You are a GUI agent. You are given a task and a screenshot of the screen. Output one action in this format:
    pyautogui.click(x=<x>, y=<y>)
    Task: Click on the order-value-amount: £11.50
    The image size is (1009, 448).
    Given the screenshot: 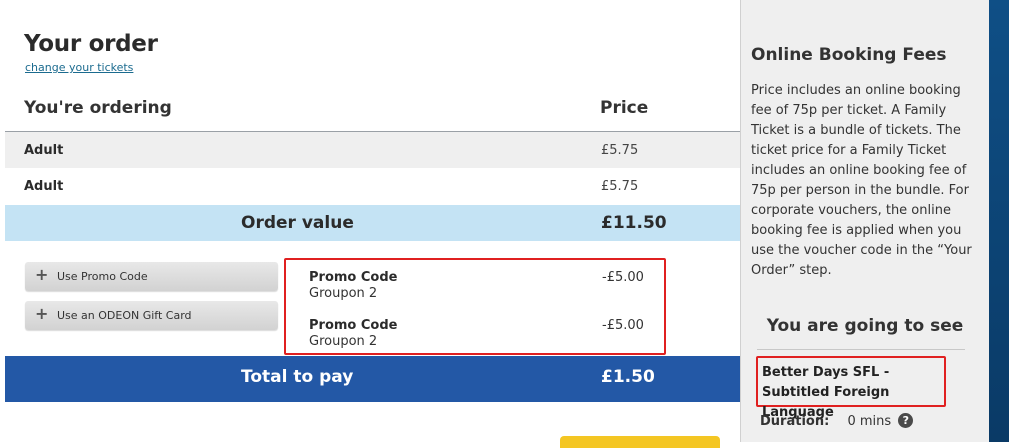 What is the action you would take?
    pyautogui.click(x=634, y=223)
    